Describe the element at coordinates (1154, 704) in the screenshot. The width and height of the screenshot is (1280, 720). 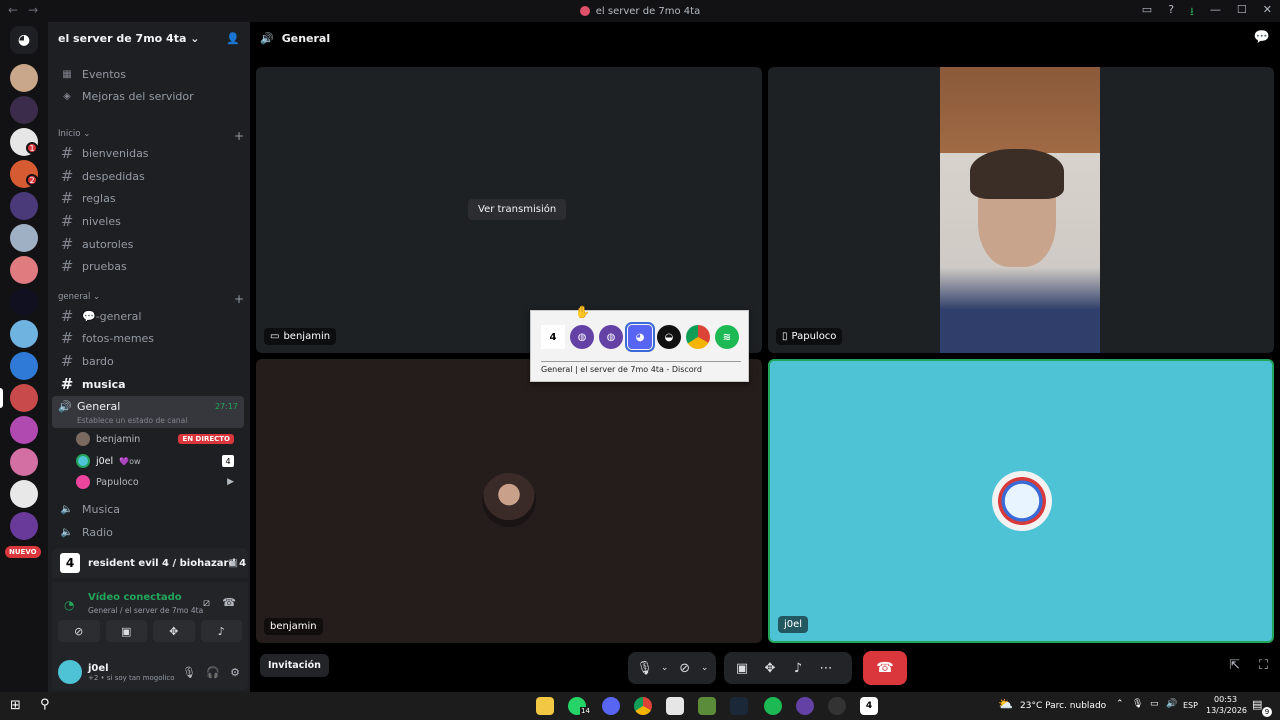
I see `tray-network-icon: ▭` at that location.